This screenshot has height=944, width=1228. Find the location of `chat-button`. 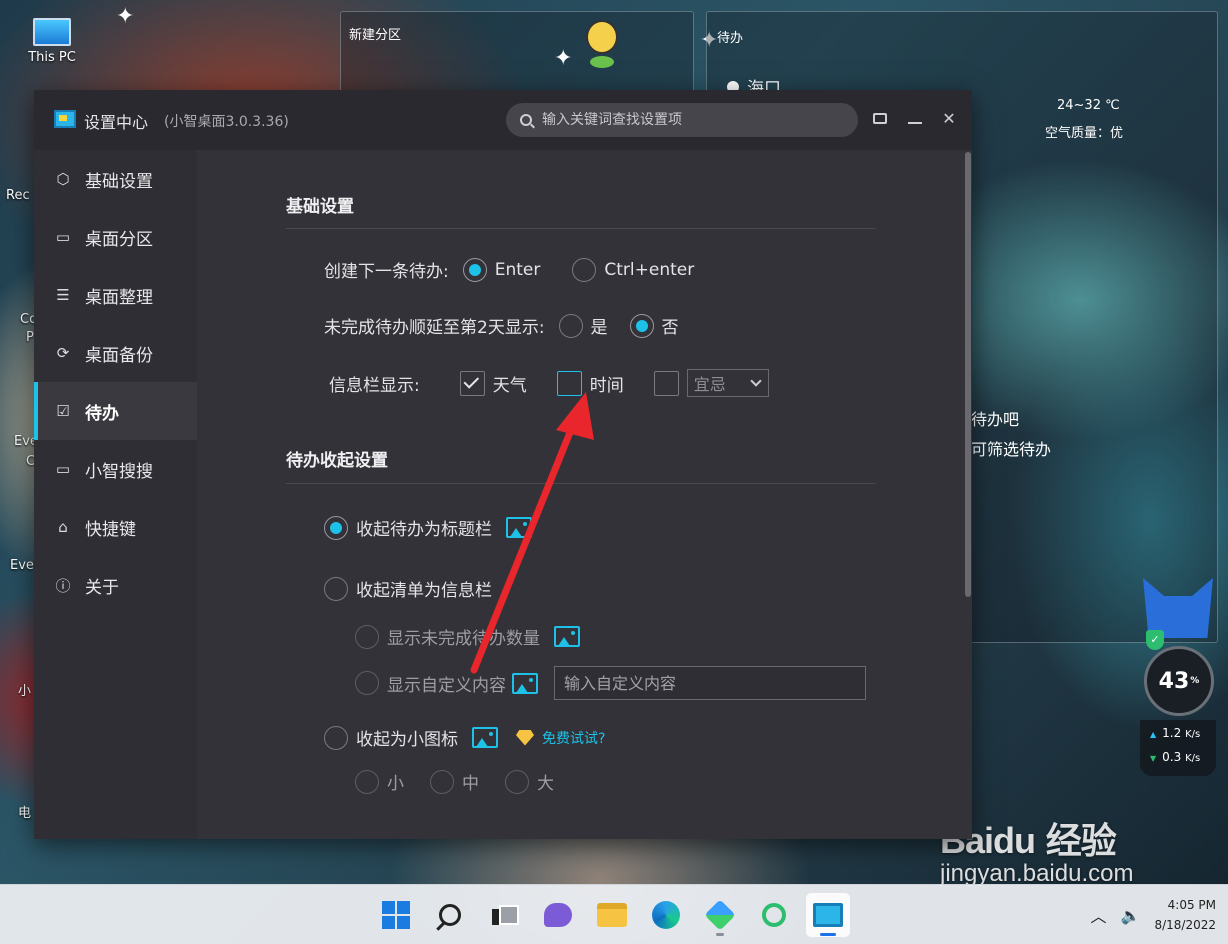

chat-button is located at coordinates (558, 915).